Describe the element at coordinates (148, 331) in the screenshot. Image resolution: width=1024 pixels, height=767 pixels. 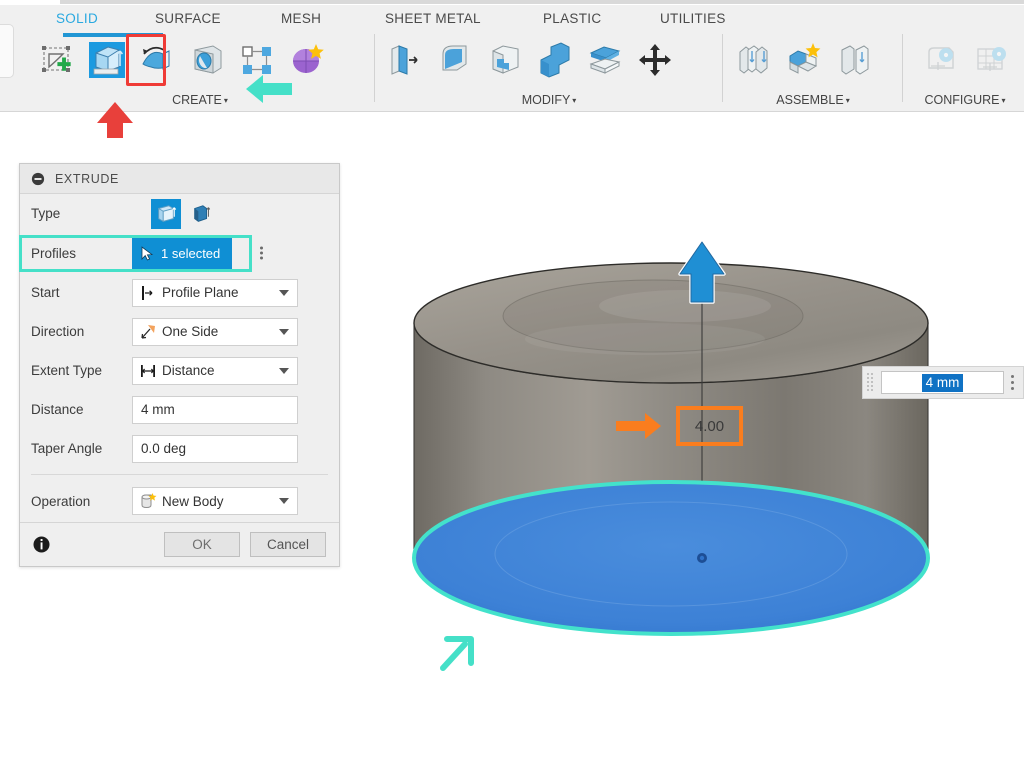
I see `one-side-icon` at that location.